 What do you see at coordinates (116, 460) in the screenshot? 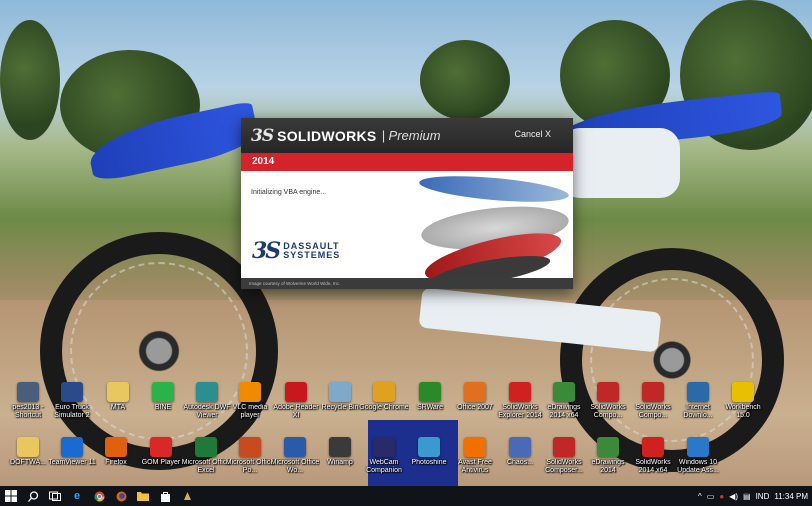
I see `desktop-icon: Firefox` at bounding box center [116, 460].